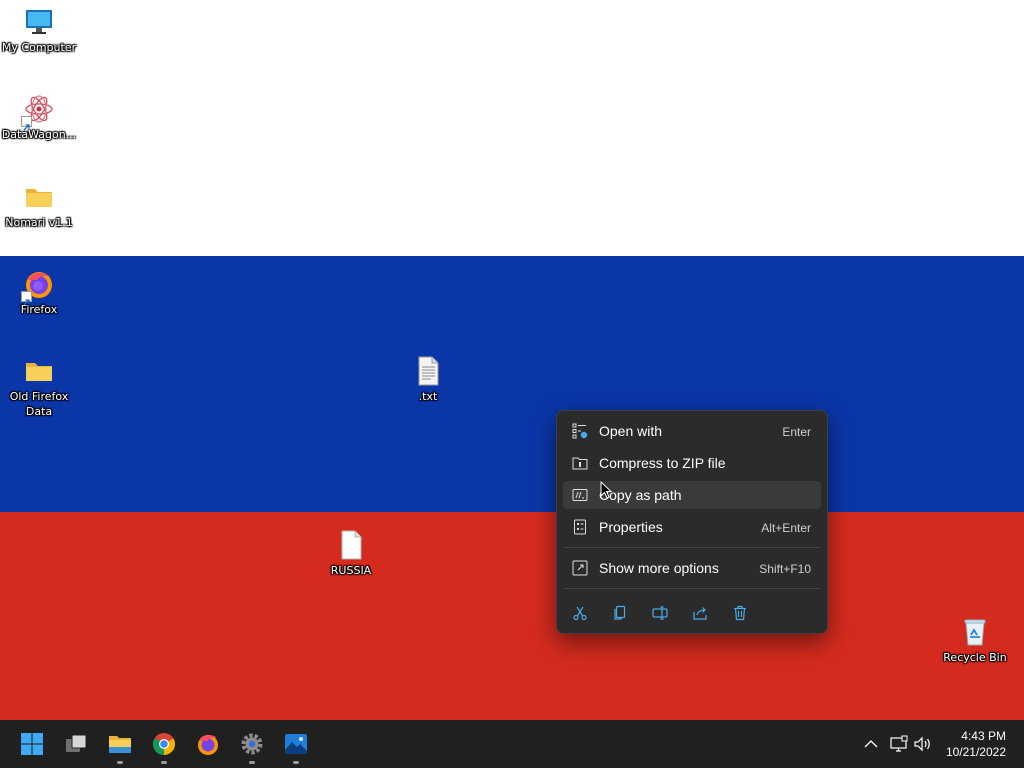 The height and width of the screenshot is (768, 1024). I want to click on mouse-cursor-icon, so click(606, 490).